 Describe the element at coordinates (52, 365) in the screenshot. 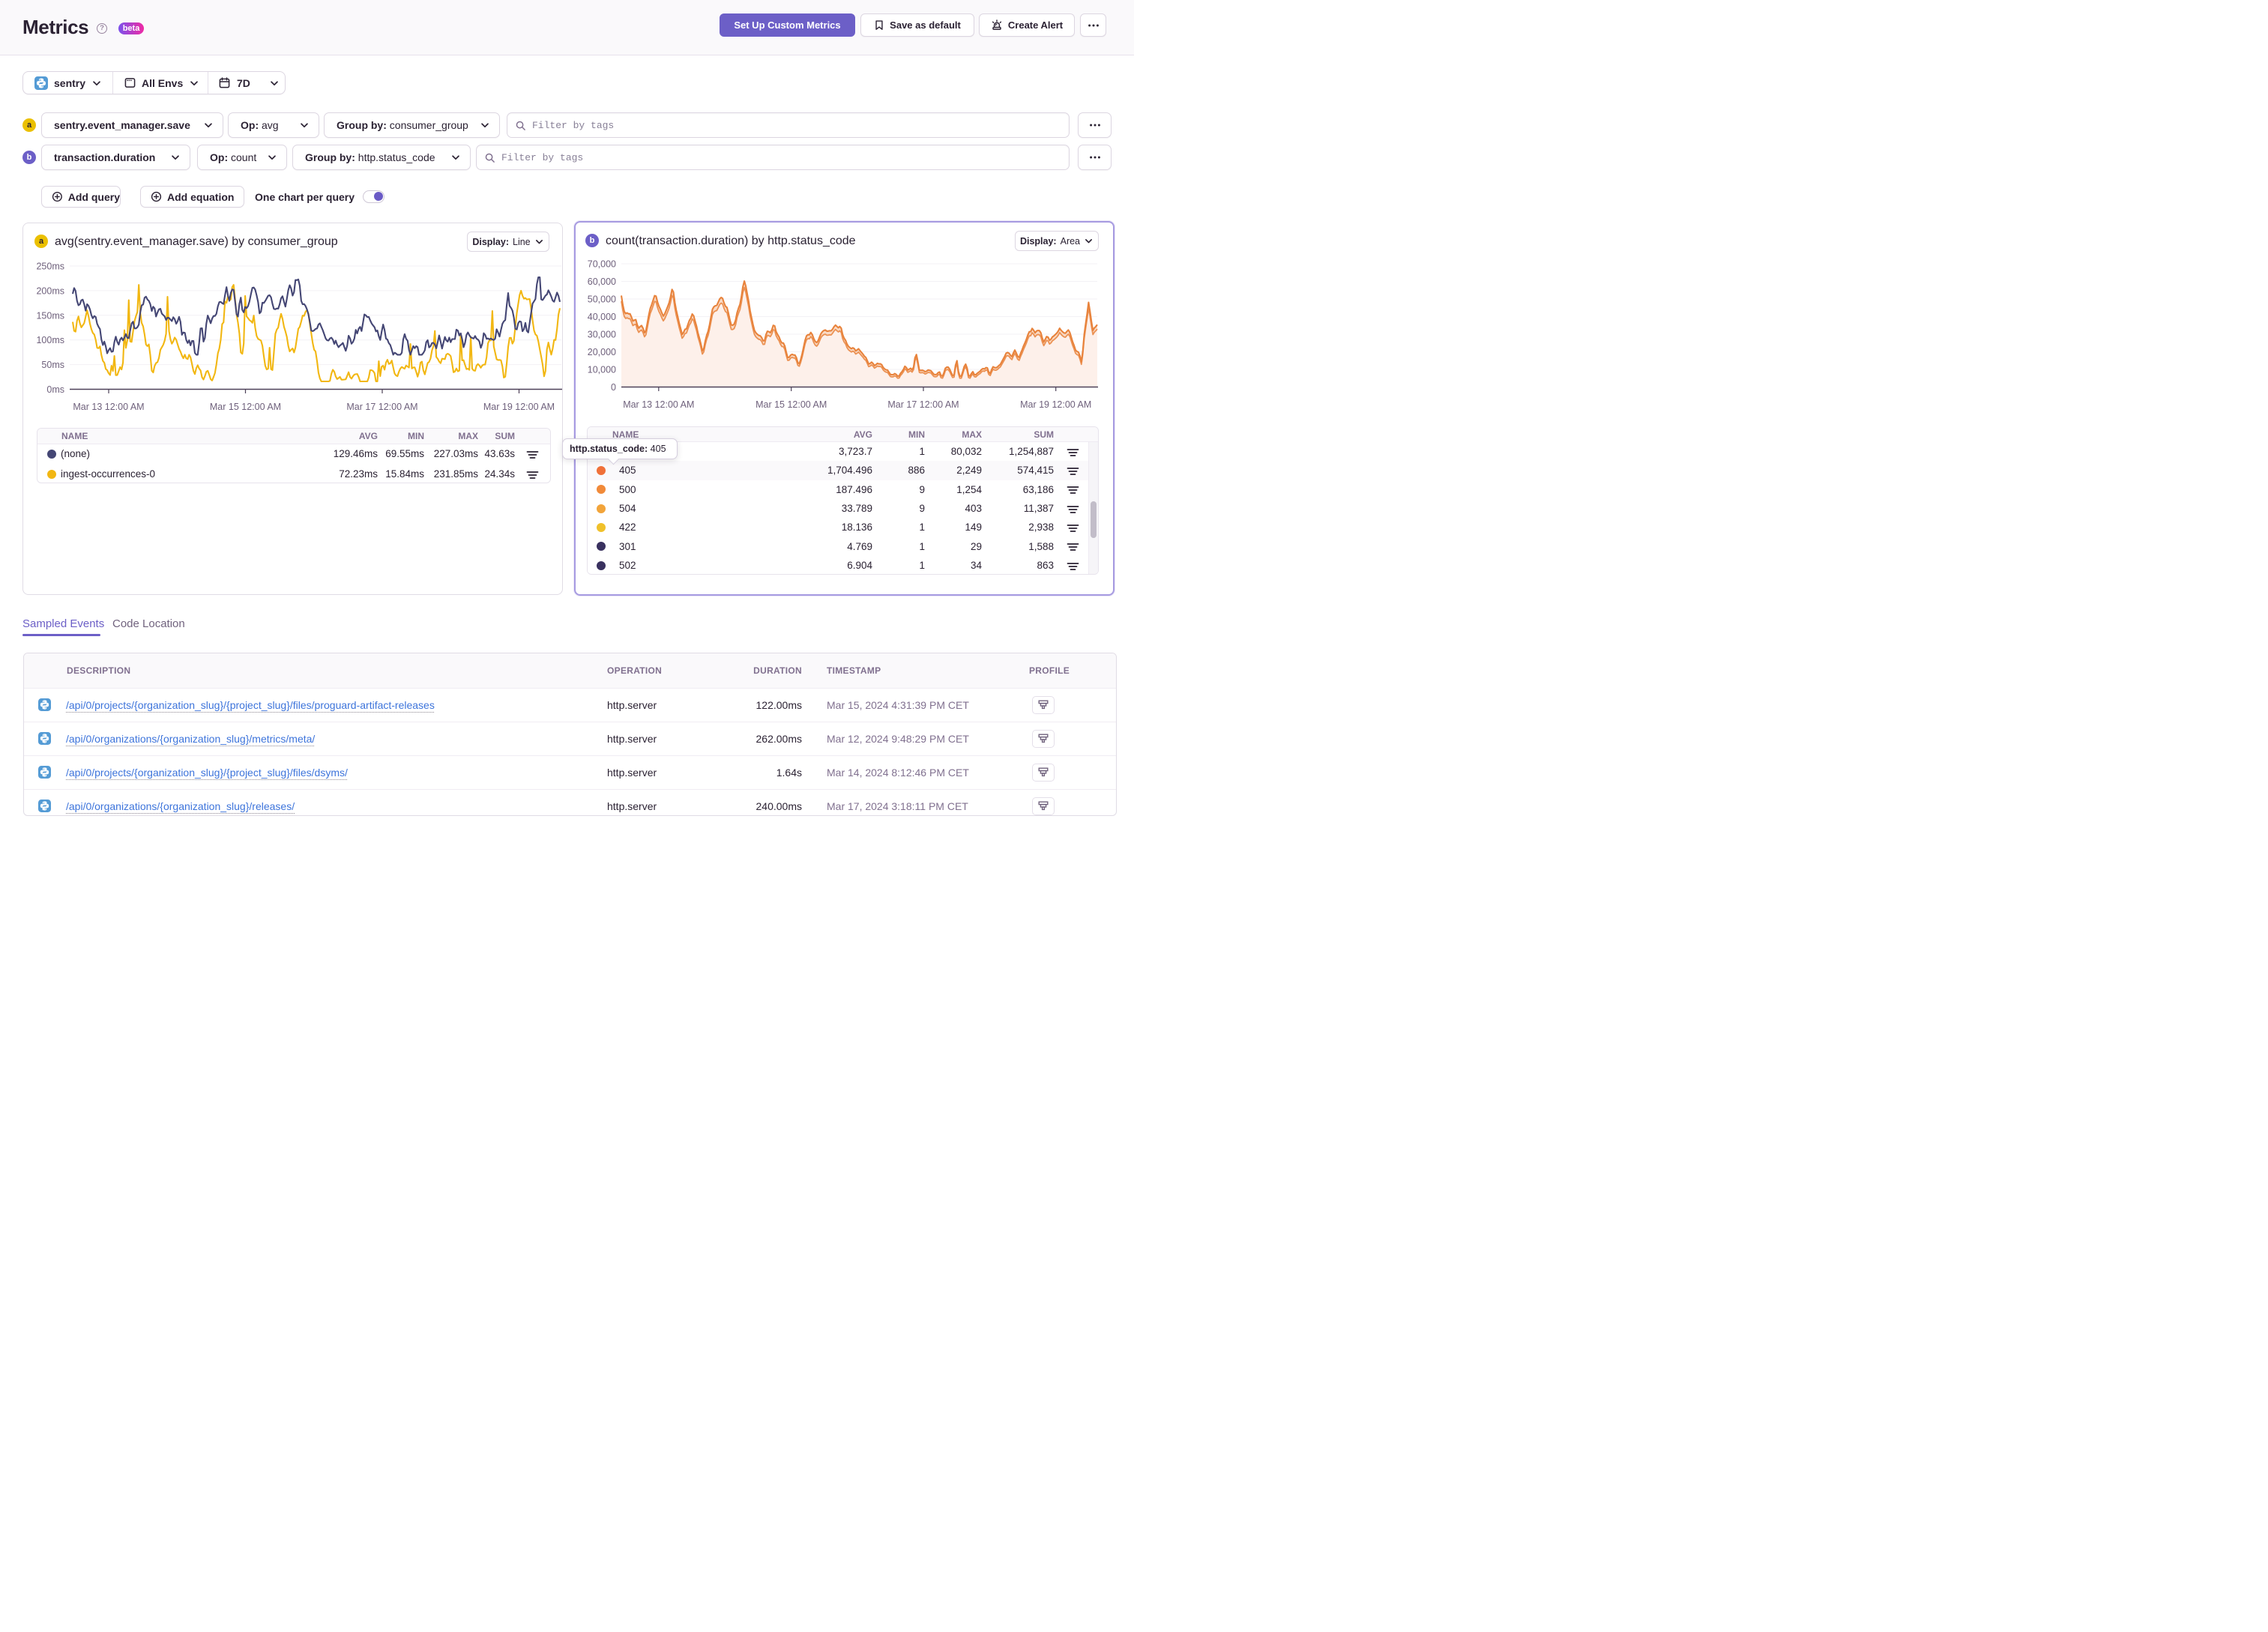

I see `svg-text: 50ms` at that location.